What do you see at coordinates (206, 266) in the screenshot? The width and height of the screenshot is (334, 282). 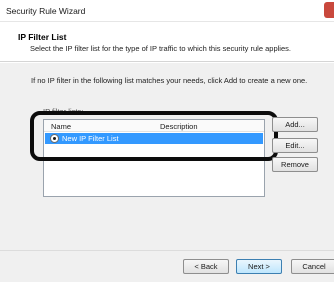 I see `back-button: < Back` at bounding box center [206, 266].